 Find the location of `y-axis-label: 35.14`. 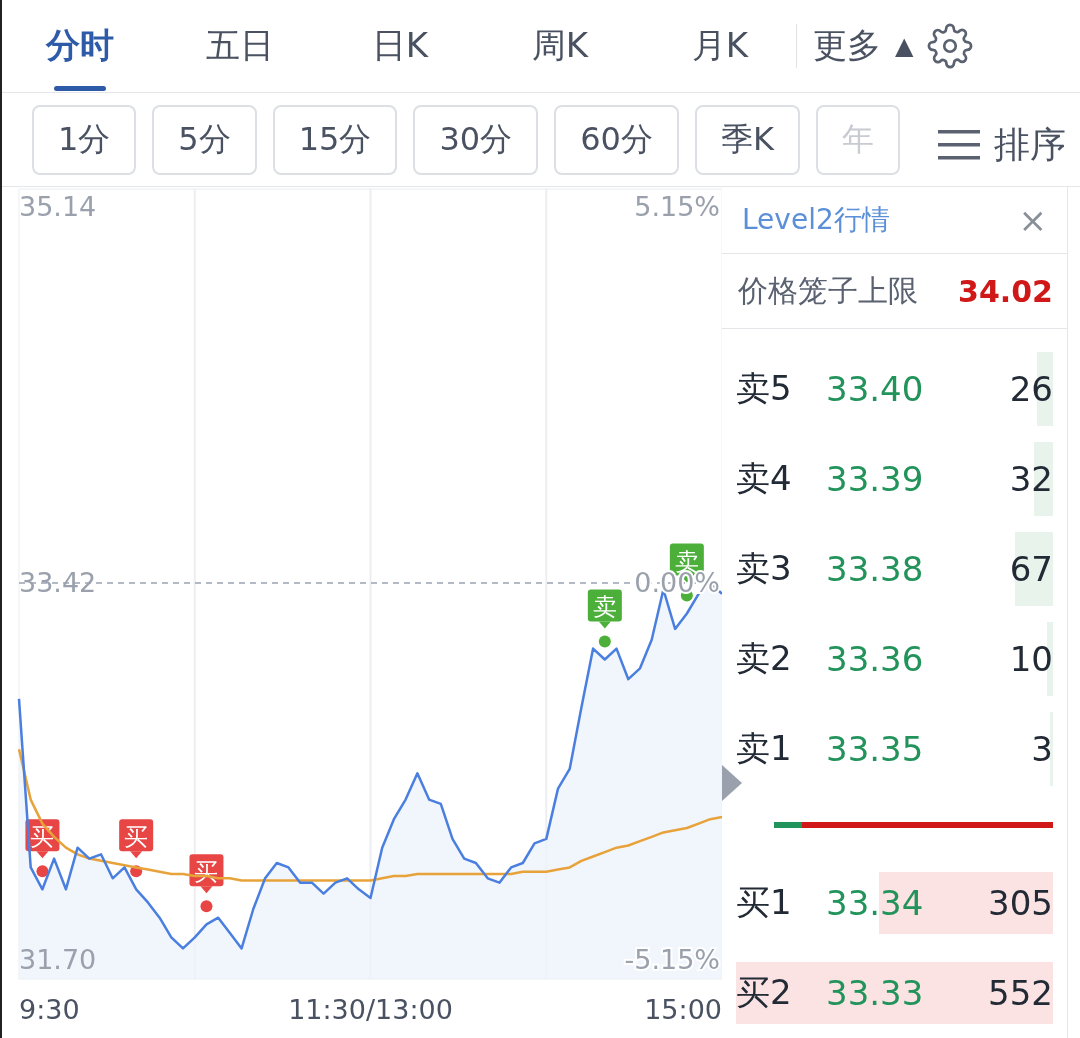

y-axis-label: 35.14 is located at coordinates (58, 206).